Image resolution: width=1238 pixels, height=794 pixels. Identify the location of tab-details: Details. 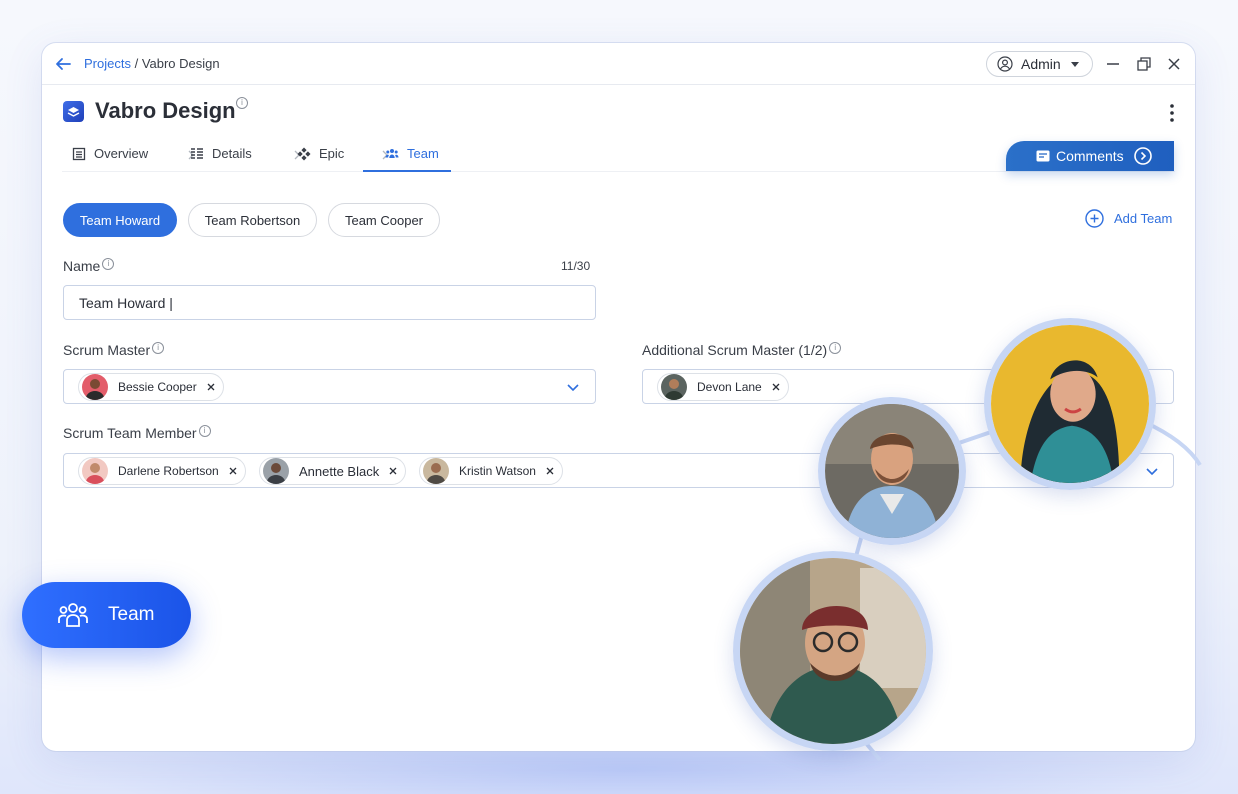
(221, 159).